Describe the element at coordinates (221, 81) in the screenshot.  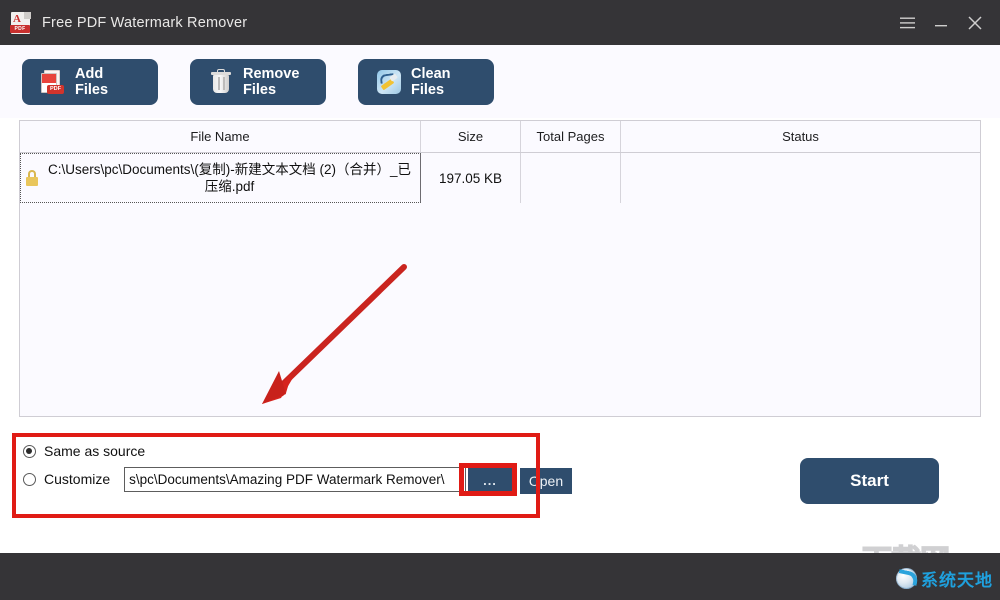
I see `trash-icon` at that location.